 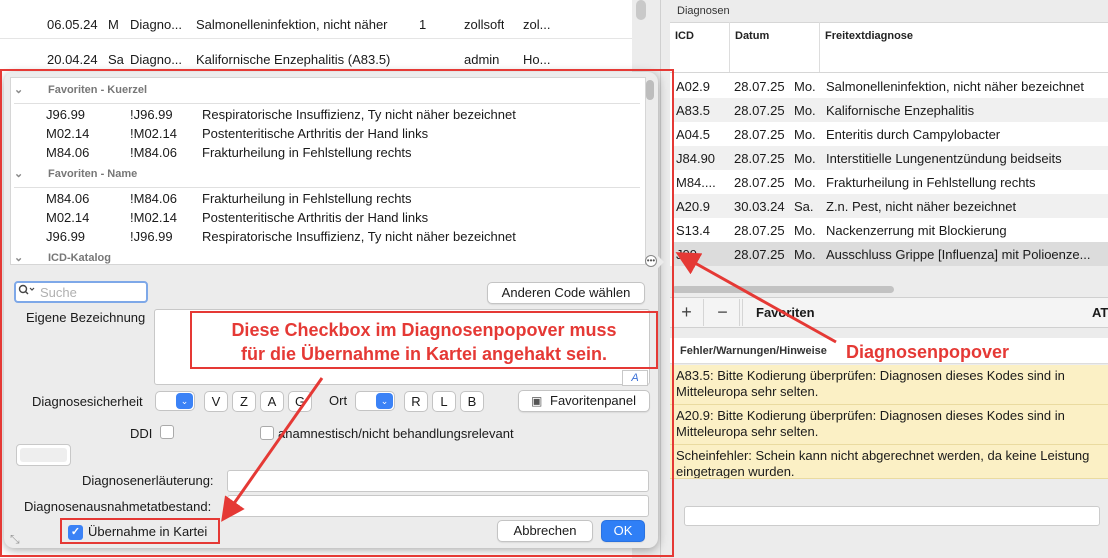 I want to click on diagnose-text: Enteritis durch Campylobacter, so click(x=913, y=134).